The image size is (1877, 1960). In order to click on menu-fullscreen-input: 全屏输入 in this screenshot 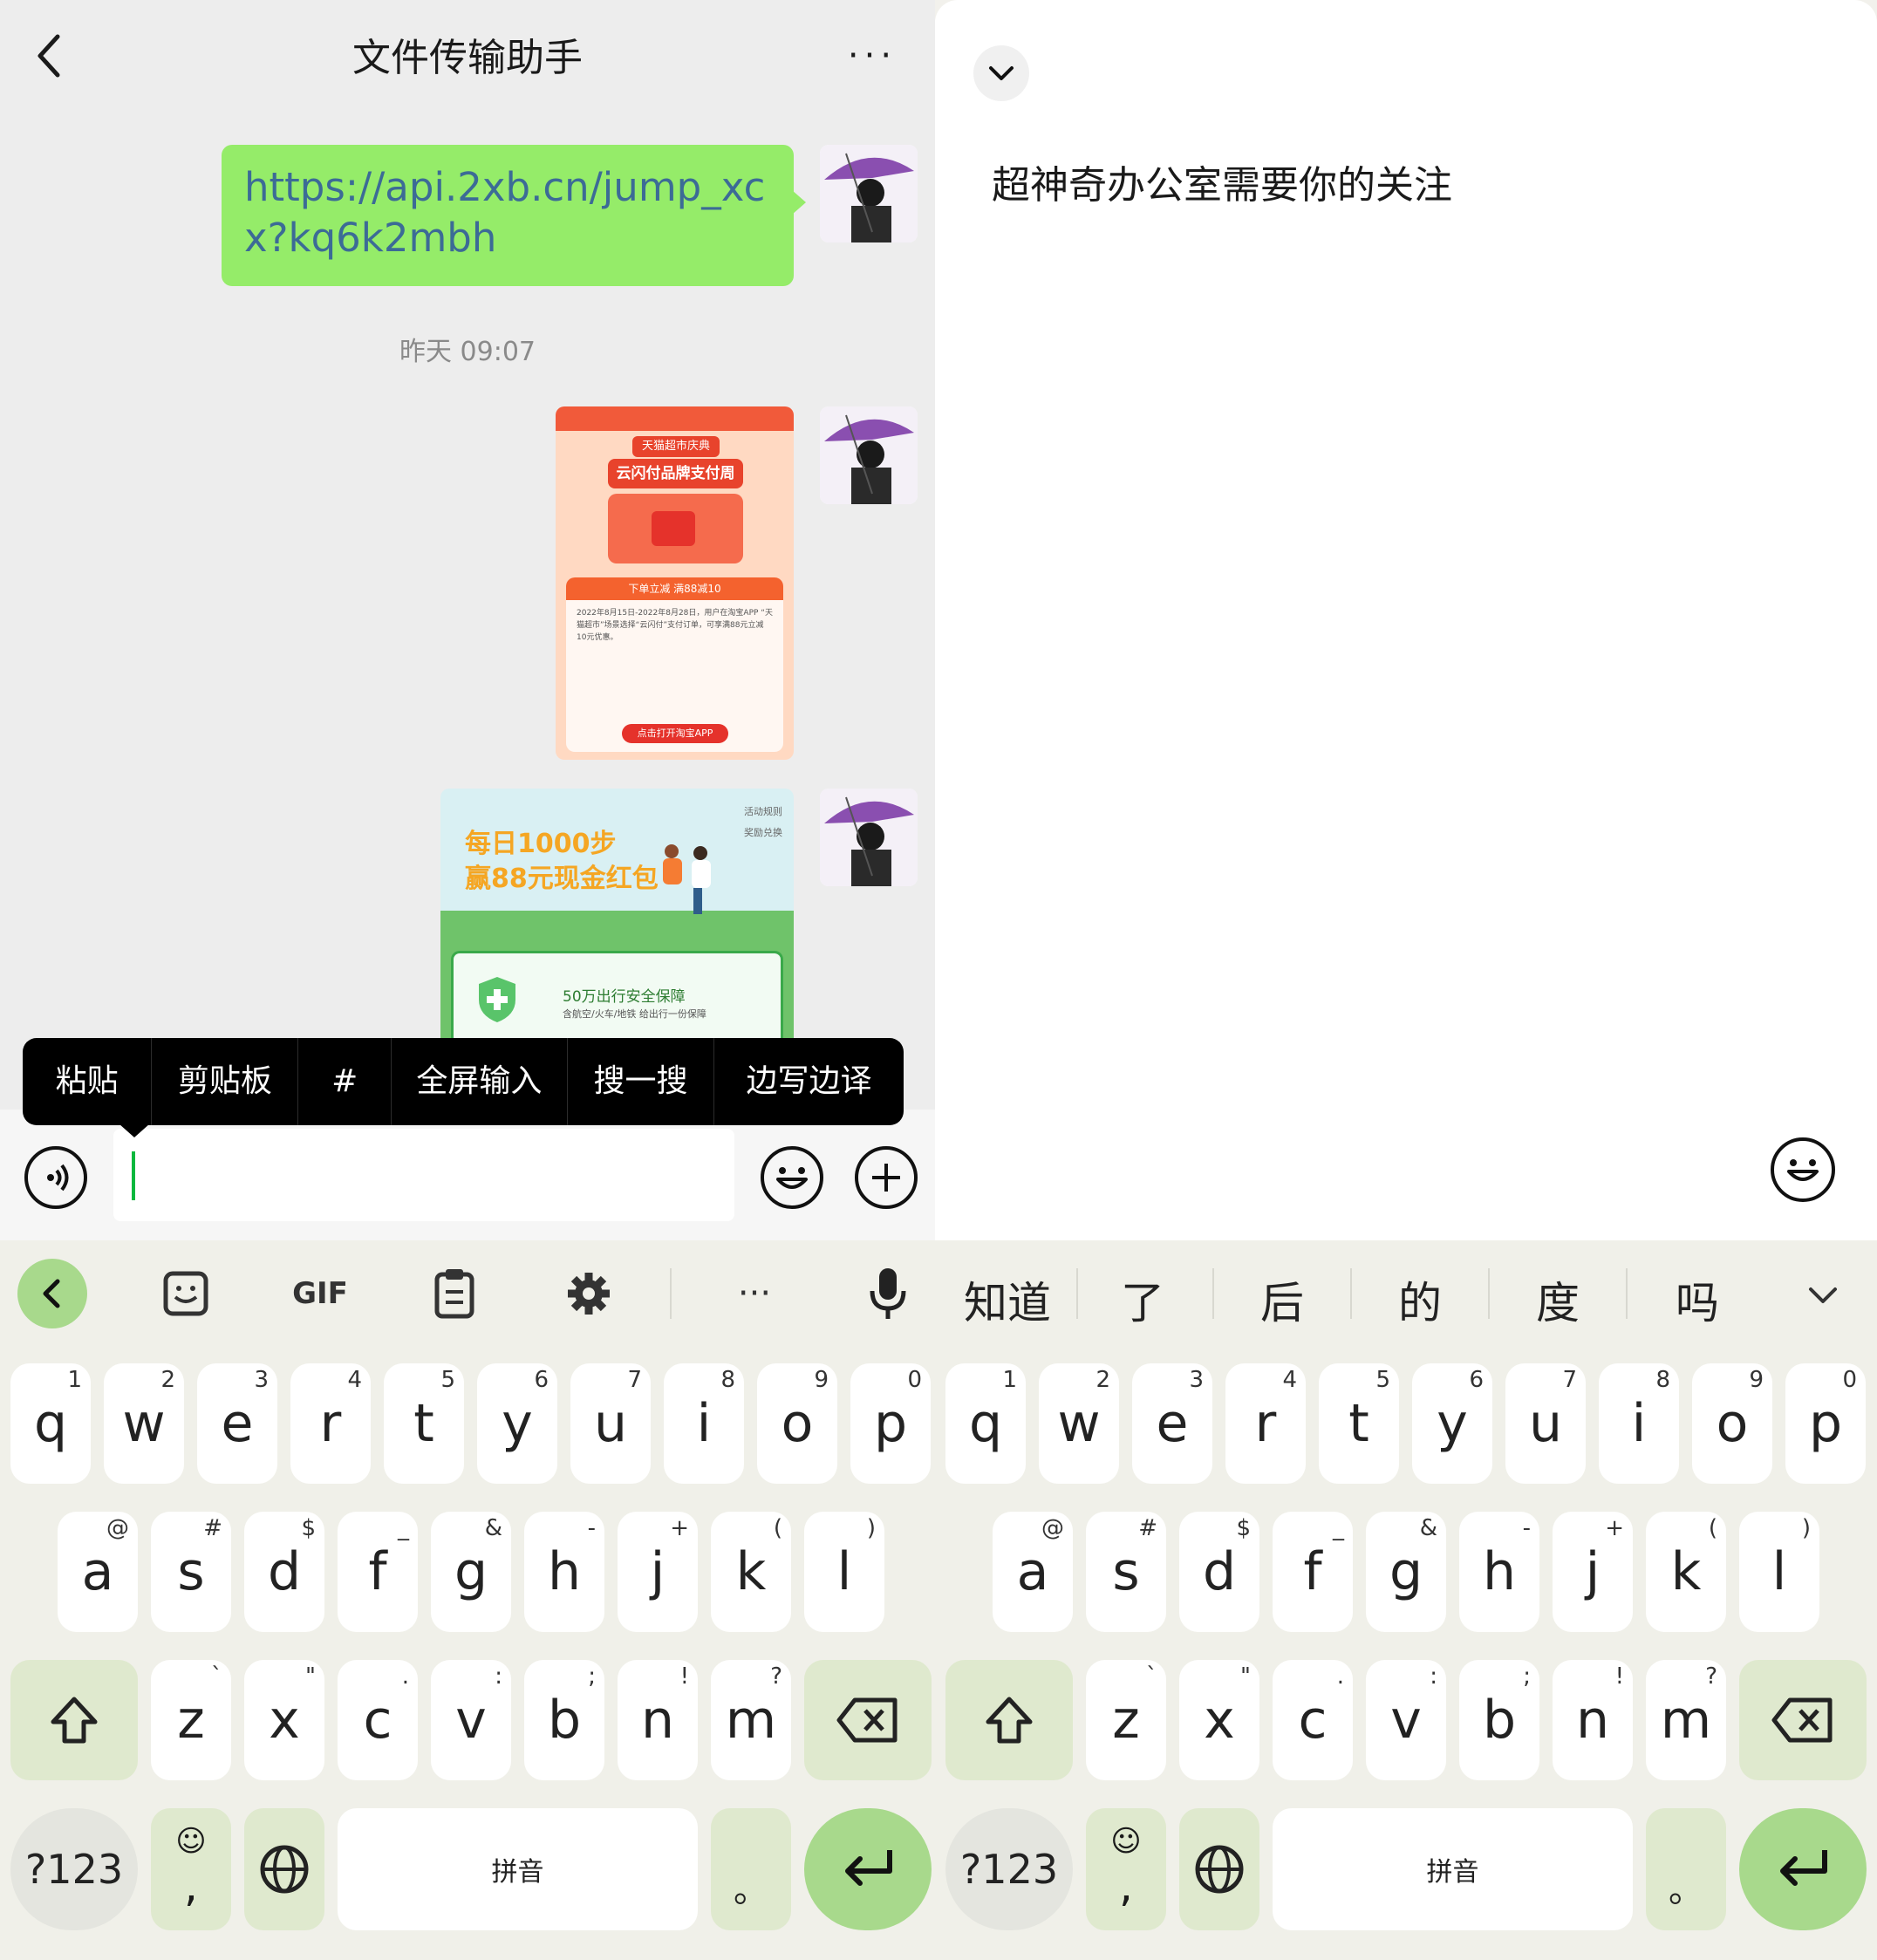, I will do `click(480, 1081)`.